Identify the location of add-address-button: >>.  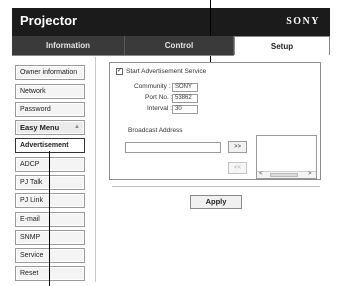
(237, 147).